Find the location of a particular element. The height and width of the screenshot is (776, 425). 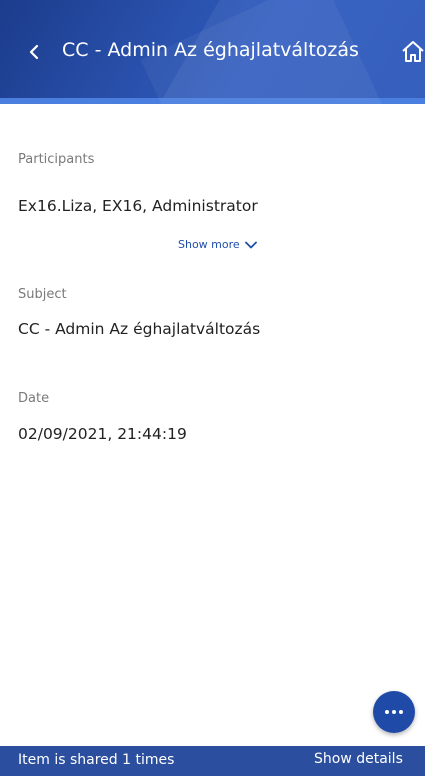

home-icon is located at coordinates (413, 51).